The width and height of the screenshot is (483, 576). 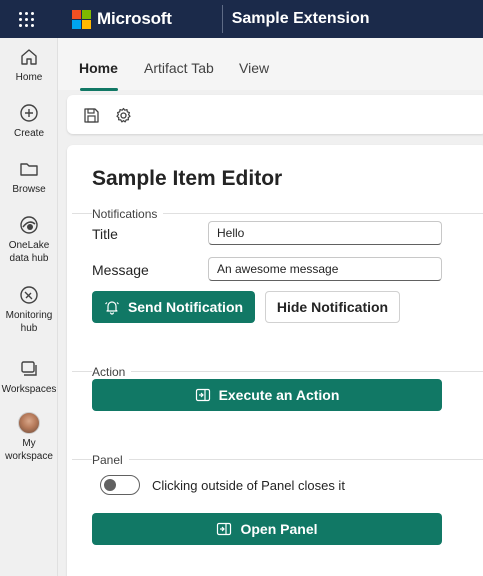 I want to click on execute-action-label: Execute an Action, so click(x=279, y=395).